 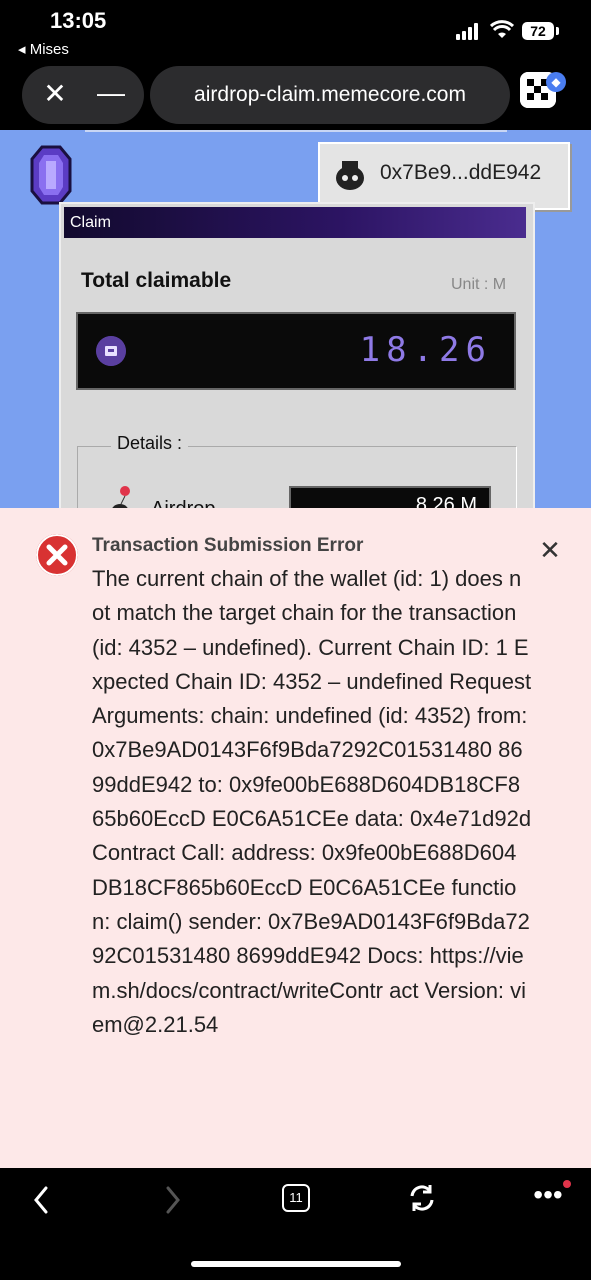 I want to click on reload-icon, so click(x=422, y=1198).